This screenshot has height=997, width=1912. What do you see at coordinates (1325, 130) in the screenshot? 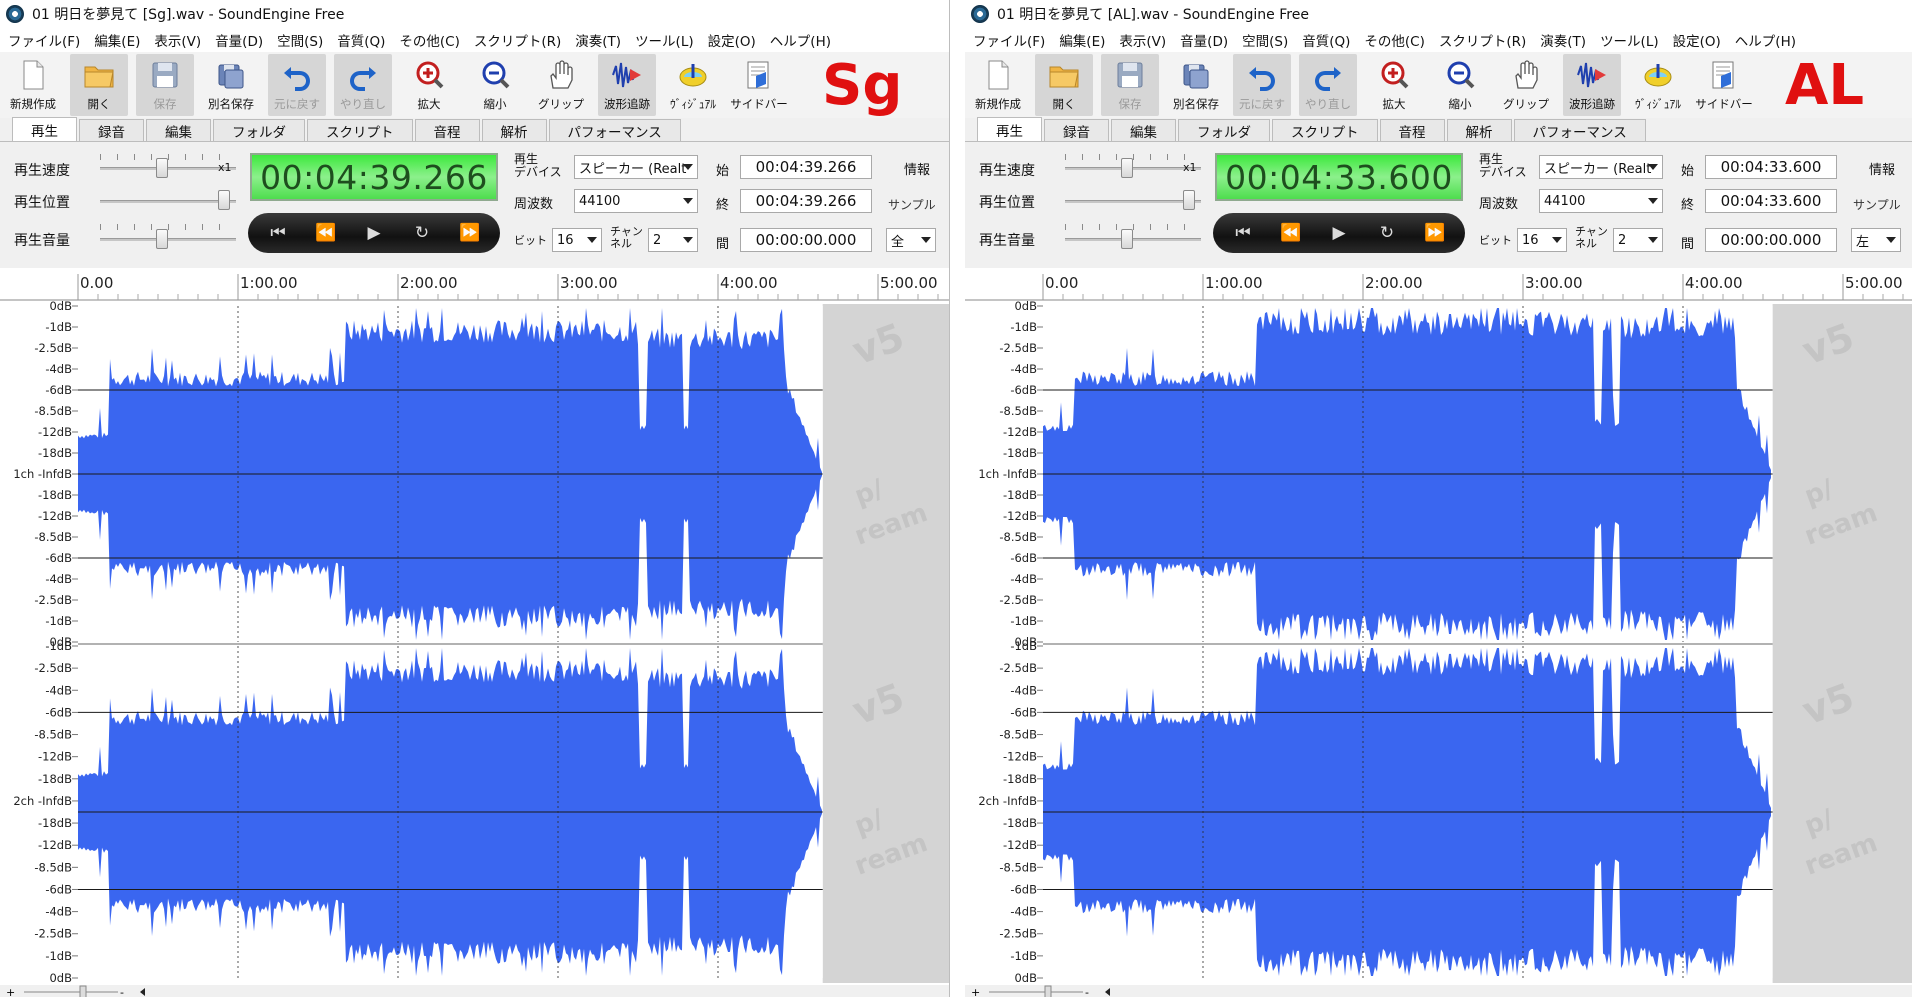
I see `tab-script: スクリプト` at bounding box center [1325, 130].